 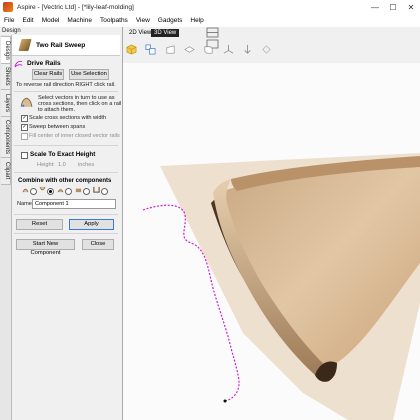 I want to click on sweep-between-spans-checkbox: ✓, so click(x=24, y=127).